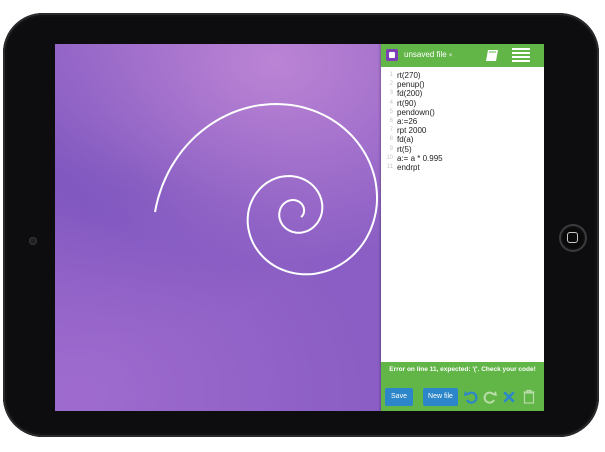 Image resolution: width=605 pixels, height=452 pixels. I want to click on code-line: 5 pendown(), so click(462, 112).